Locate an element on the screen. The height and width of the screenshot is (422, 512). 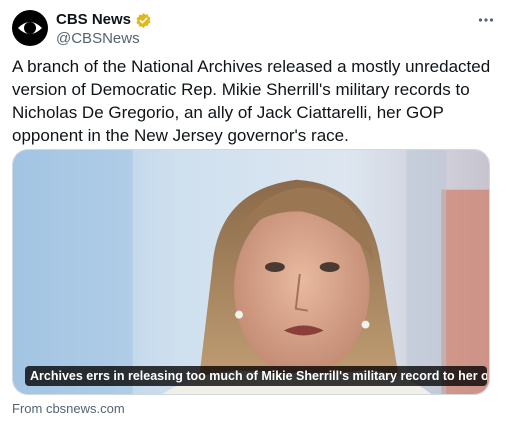
name-row: CBS News is located at coordinates (104, 20).